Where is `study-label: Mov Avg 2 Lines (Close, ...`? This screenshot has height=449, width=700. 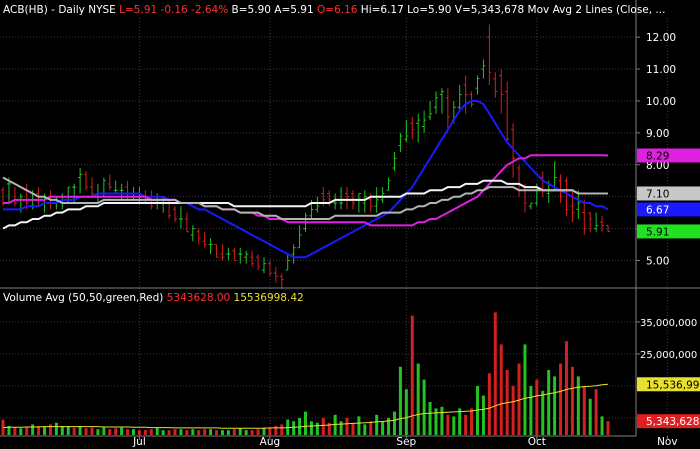
study-label: Mov Avg 2 Lines (Close, ... is located at coordinates (597, 10).